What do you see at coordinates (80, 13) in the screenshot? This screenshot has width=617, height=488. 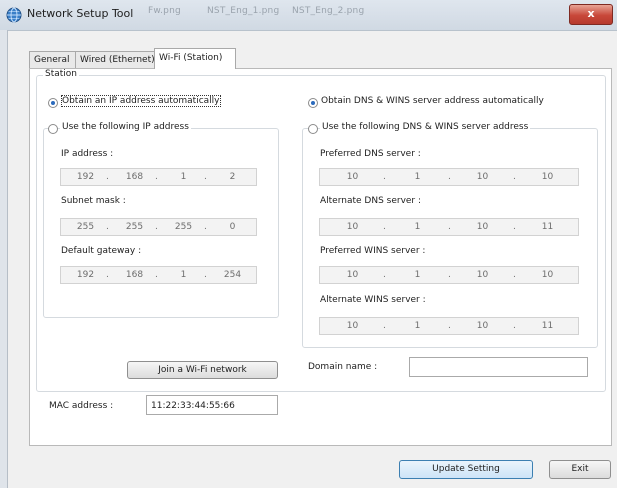 I see `window-title: Network Setup Tool` at bounding box center [80, 13].